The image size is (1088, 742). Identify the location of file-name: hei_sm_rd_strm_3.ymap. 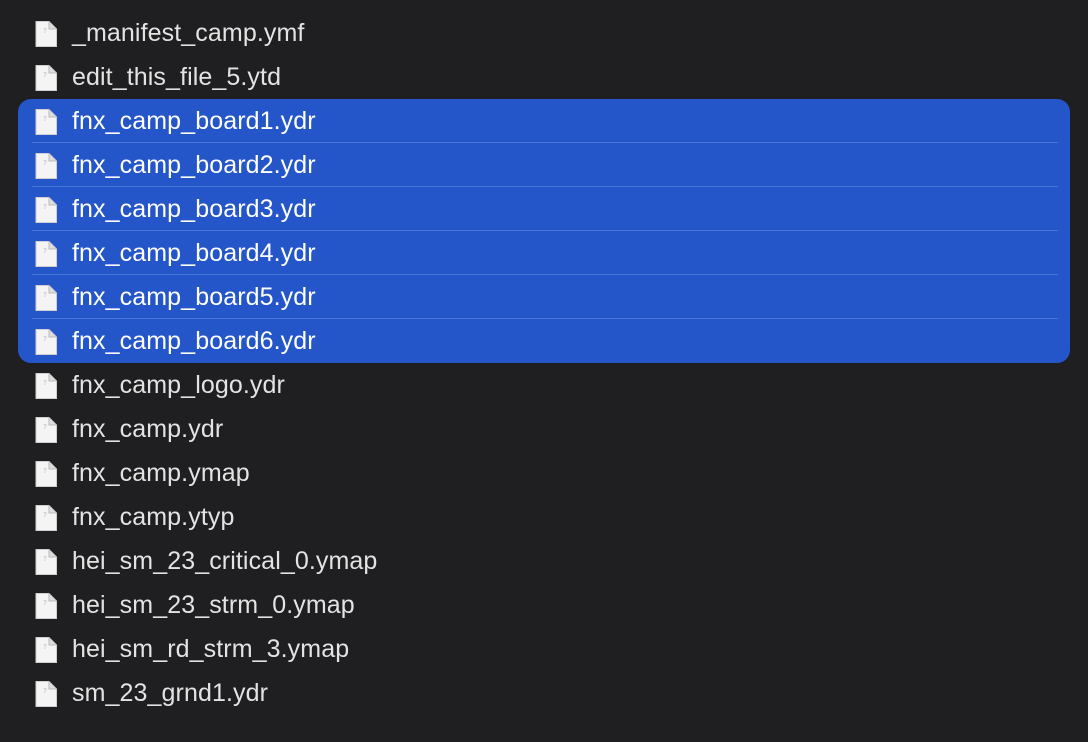
(211, 649).